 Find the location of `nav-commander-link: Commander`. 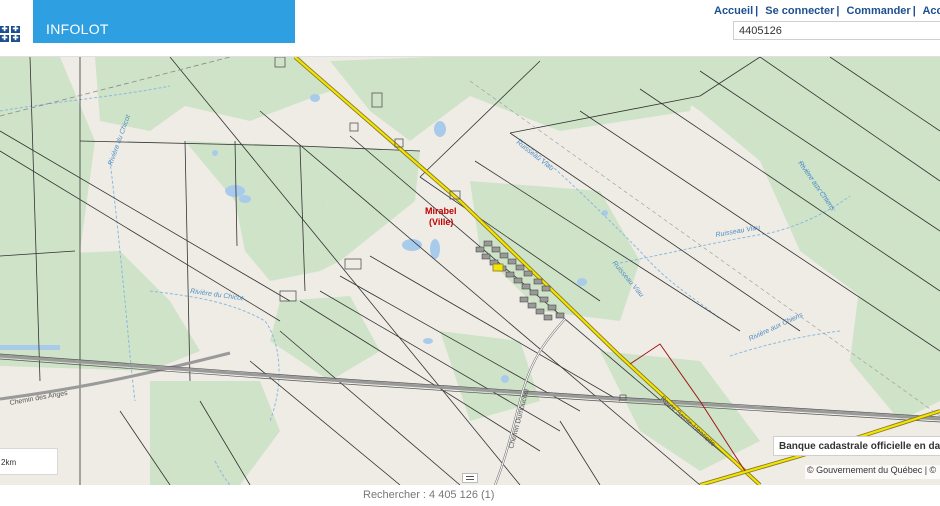

nav-commander-link: Commander is located at coordinates (879, 11).